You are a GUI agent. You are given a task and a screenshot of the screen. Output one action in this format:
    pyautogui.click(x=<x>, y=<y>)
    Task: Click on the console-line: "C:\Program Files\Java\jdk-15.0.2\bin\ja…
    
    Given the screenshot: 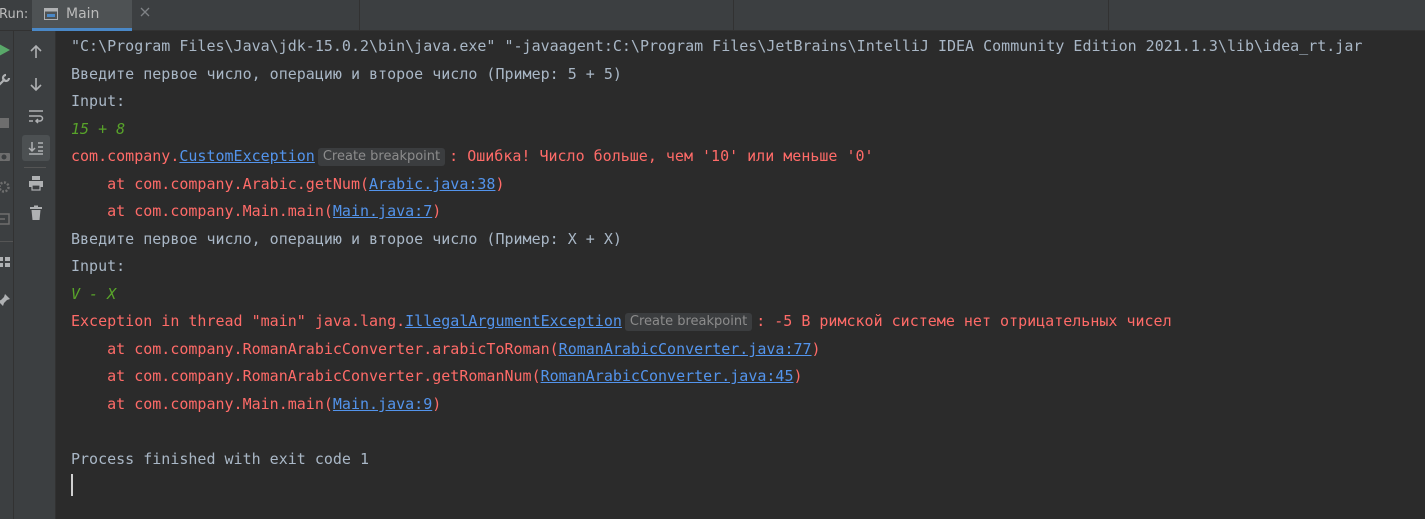 What is the action you would take?
    pyautogui.click(x=716, y=46)
    